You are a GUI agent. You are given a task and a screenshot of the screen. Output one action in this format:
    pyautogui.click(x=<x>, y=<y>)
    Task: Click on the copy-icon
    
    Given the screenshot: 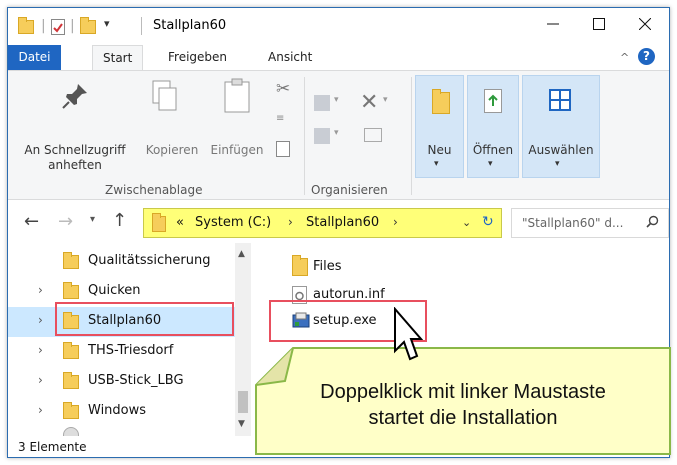 What is the action you would take?
    pyautogui.click(x=165, y=98)
    